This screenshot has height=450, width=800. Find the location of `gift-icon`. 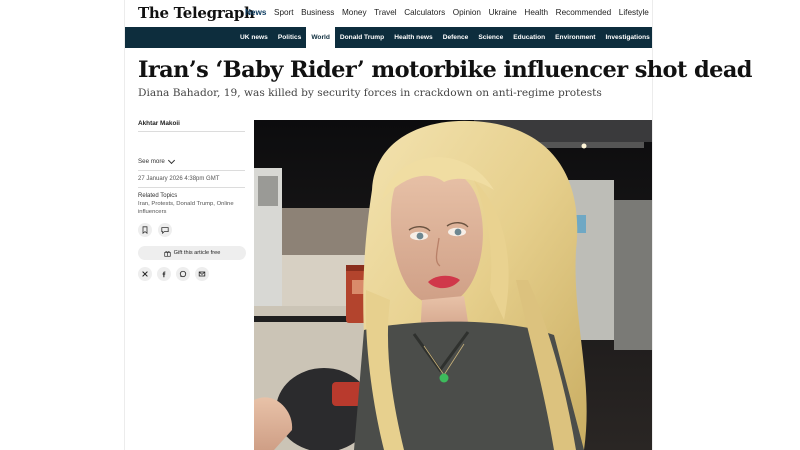

gift-icon is located at coordinates (167, 253).